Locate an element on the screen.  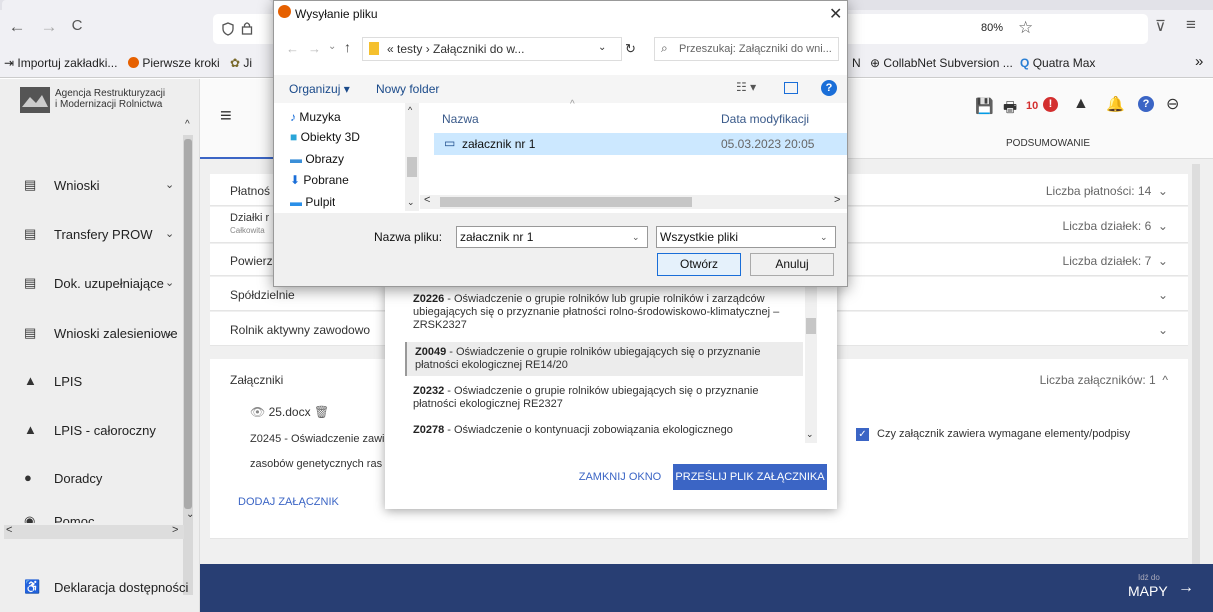
bookmark-quatra: Q Quatra Max is located at coordinates (1057, 63).